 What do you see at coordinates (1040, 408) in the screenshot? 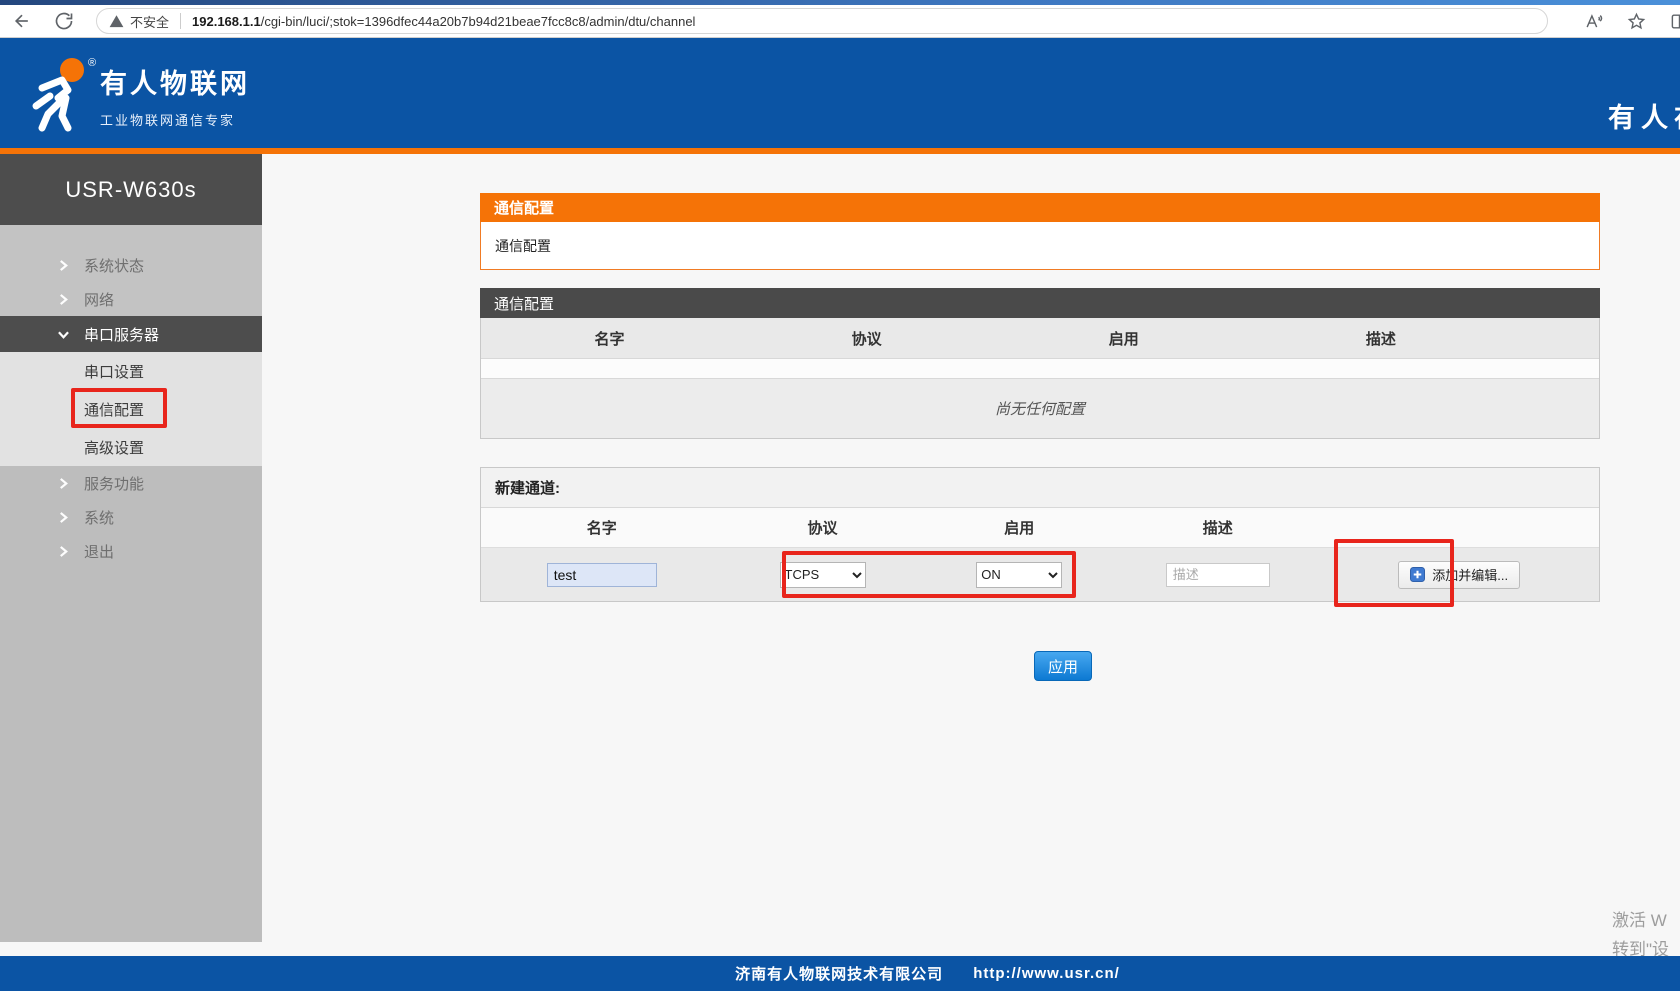
I see `table-empty-state: 尚无任何配置` at bounding box center [1040, 408].